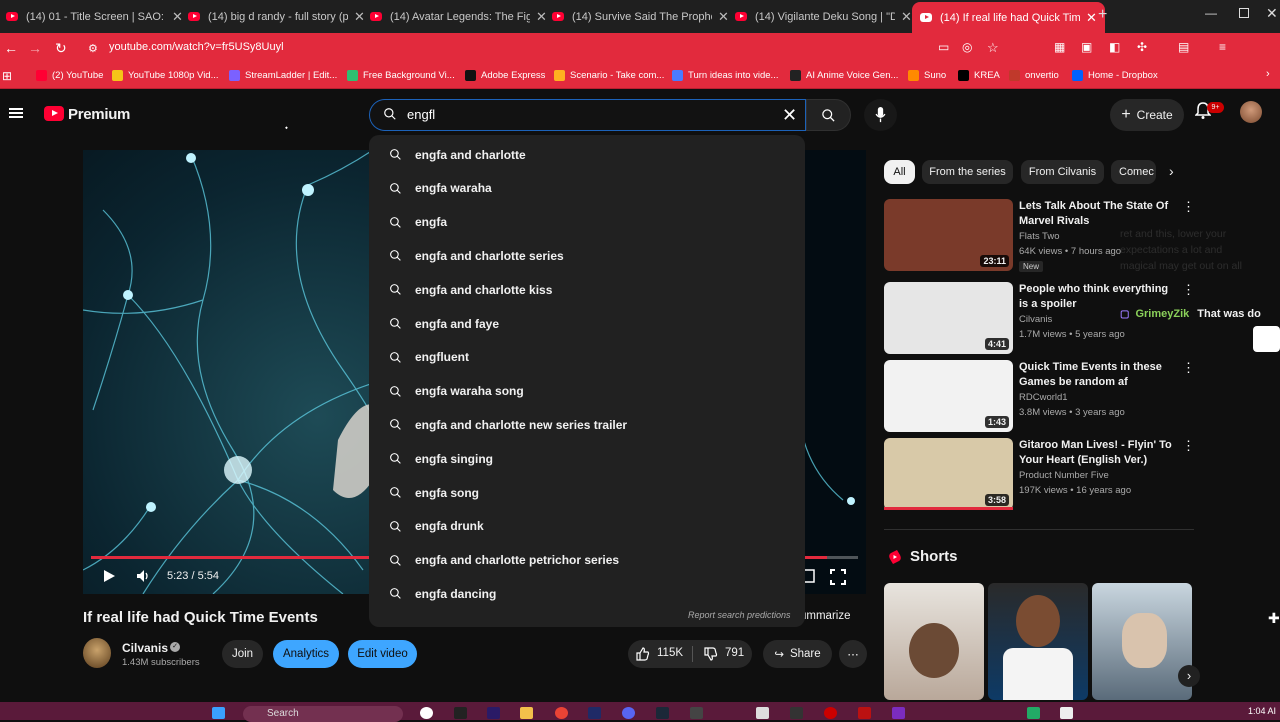 The width and height of the screenshot is (1280, 722). I want to click on bookmark-star-icon: ☆, so click(993, 48).